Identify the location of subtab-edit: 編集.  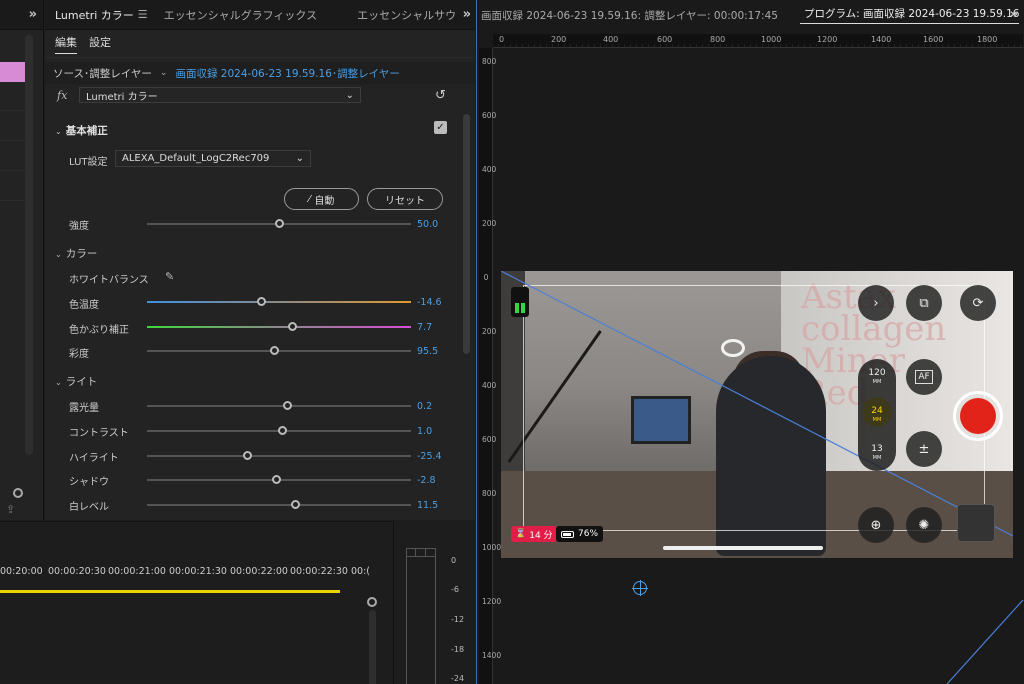
(66, 44).